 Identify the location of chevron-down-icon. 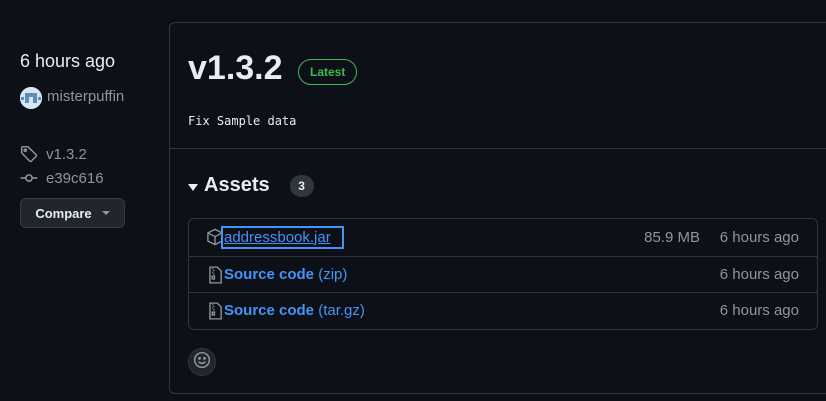
(105, 213).